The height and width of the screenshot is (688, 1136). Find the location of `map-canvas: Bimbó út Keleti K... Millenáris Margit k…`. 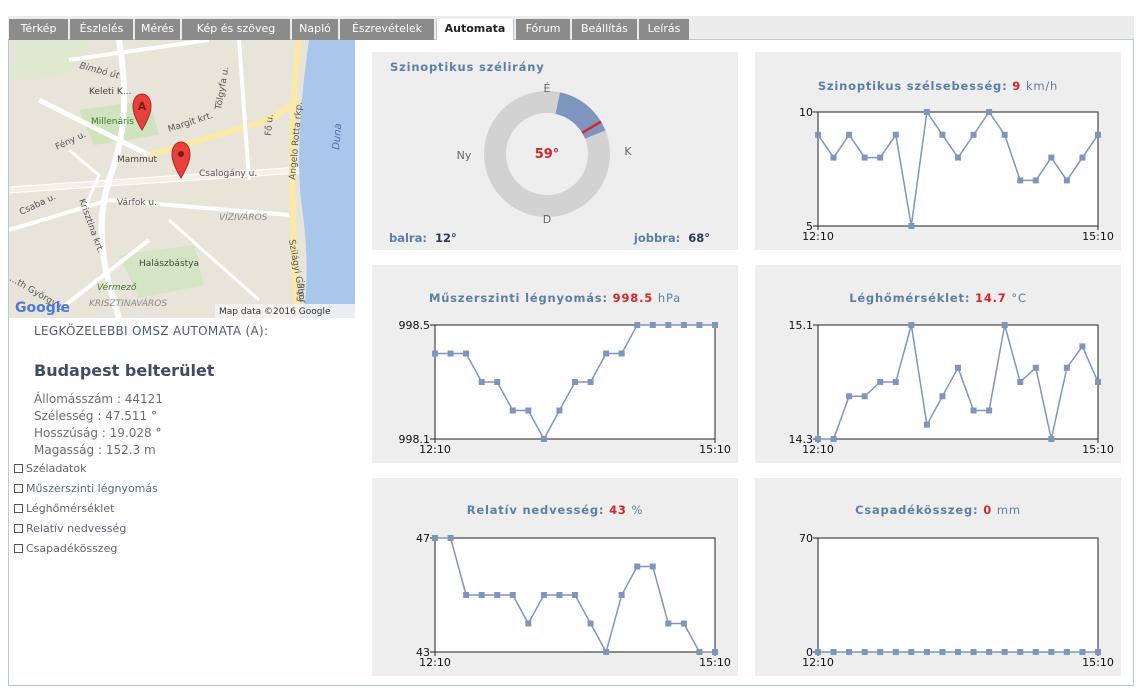

map-canvas: Bimbó út Keleti K... Millenáris Margit k… is located at coordinates (182, 179).